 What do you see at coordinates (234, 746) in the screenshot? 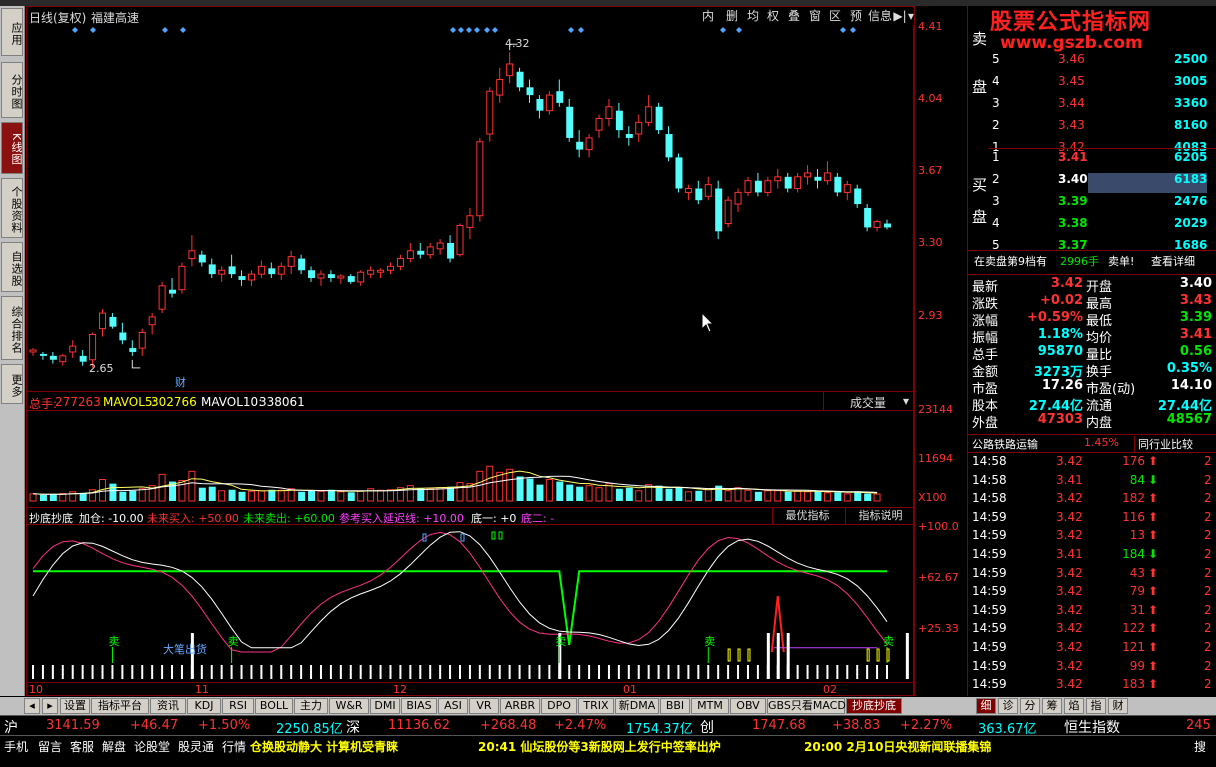
I see `menu-quotes: 行情` at bounding box center [234, 746].